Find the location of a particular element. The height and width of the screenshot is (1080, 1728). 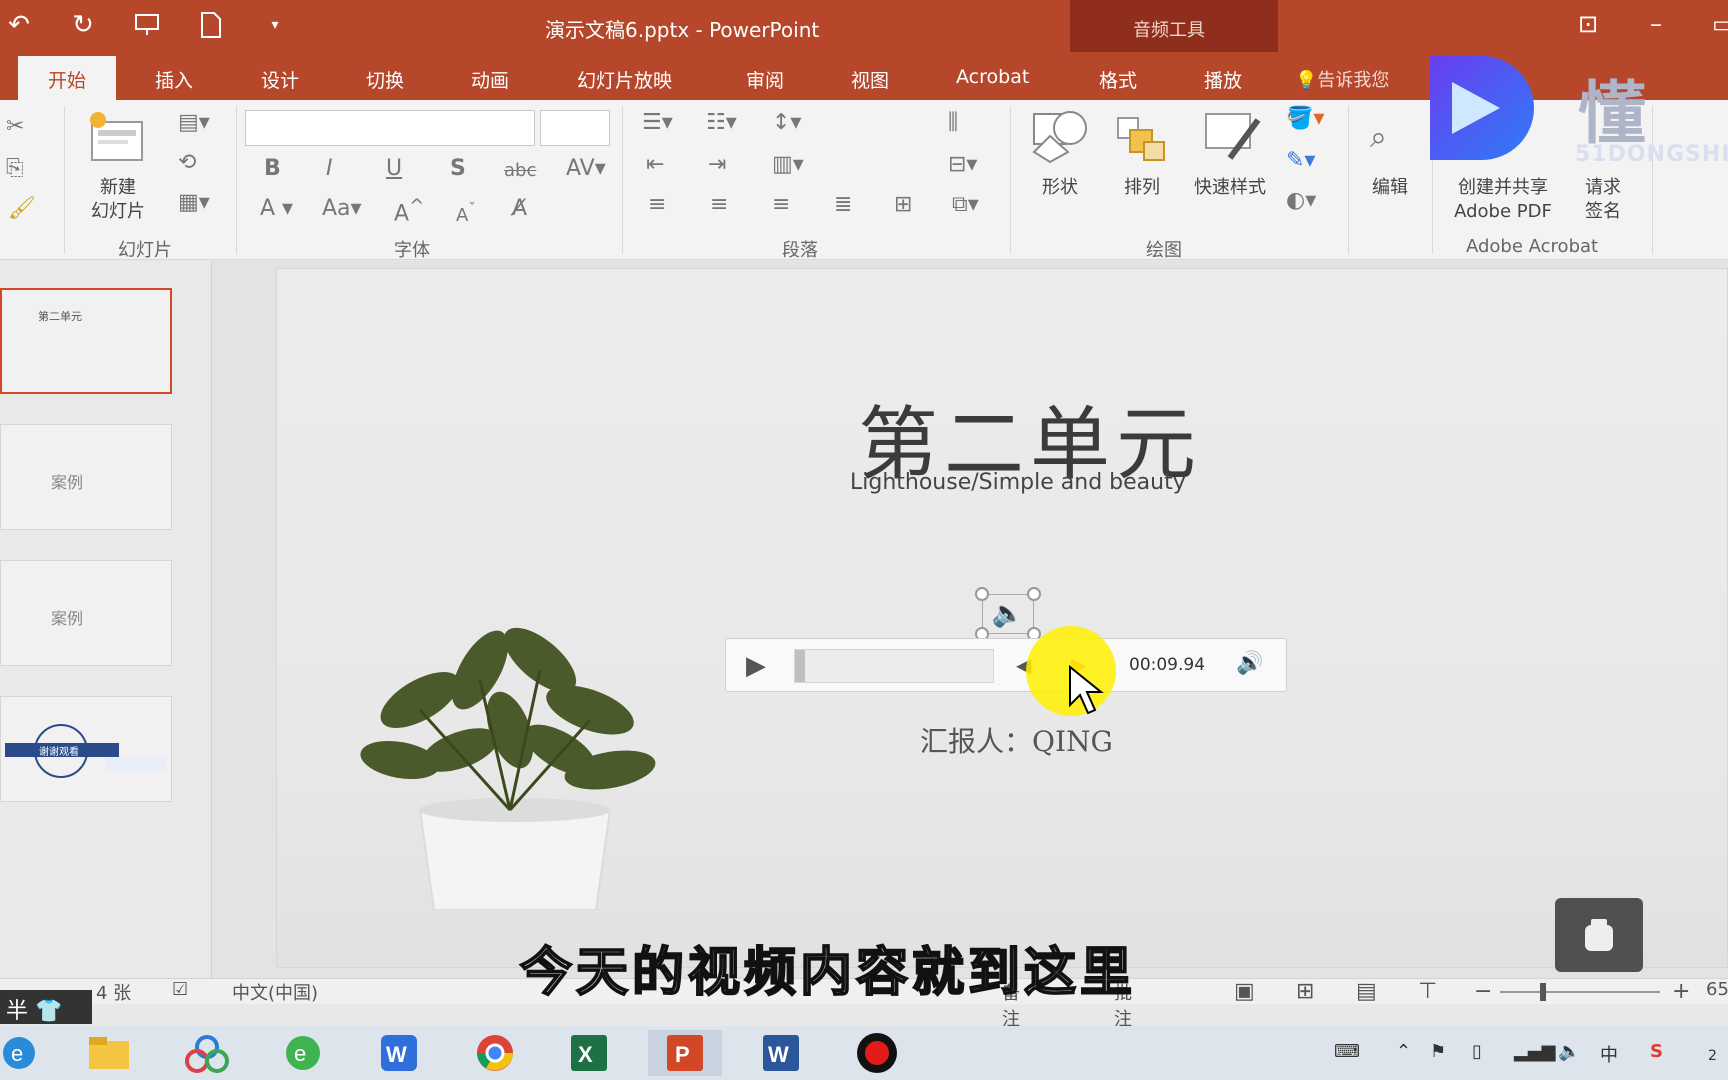

screen-recorder-icon is located at coordinates (877, 1053).